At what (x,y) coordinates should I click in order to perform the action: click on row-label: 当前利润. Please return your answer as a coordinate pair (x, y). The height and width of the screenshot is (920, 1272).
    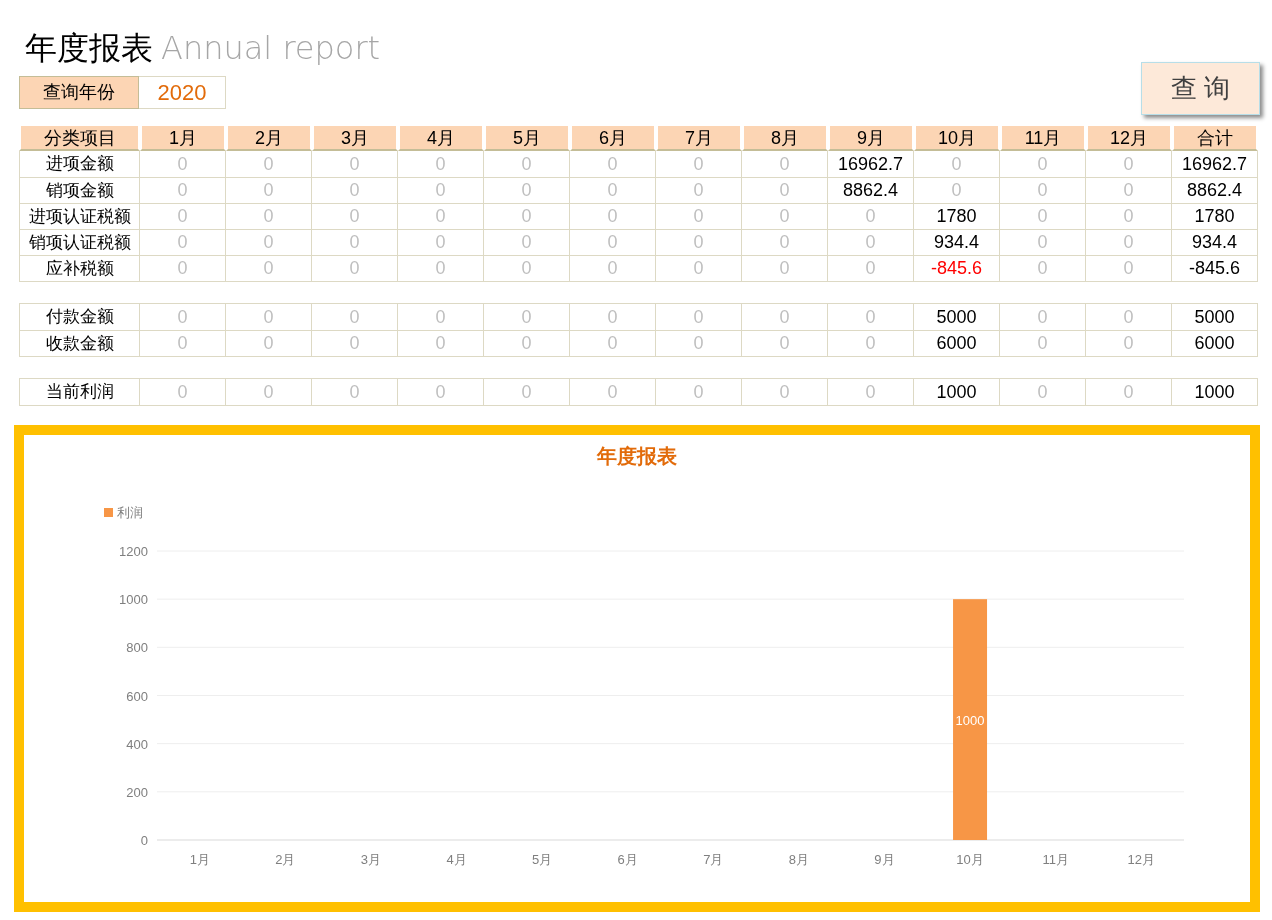
    Looking at the image, I should click on (79, 392).